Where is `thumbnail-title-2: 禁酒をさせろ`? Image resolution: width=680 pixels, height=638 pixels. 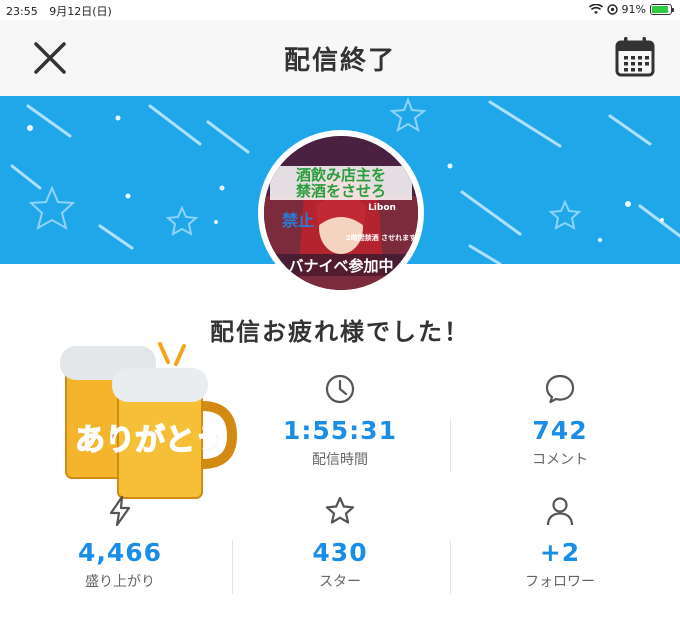 thumbnail-title-2: 禁酒をさせろ is located at coordinates (341, 191).